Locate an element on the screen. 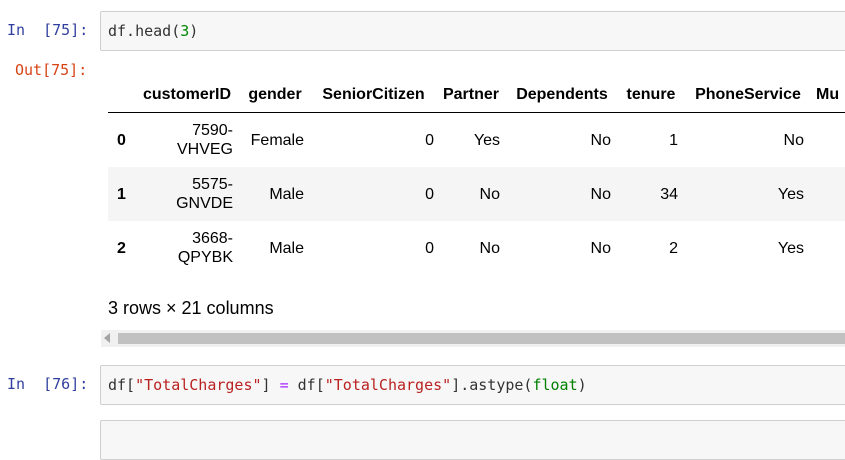 The height and width of the screenshot is (460, 845). cell-partner: Yes is located at coordinates (486, 140).